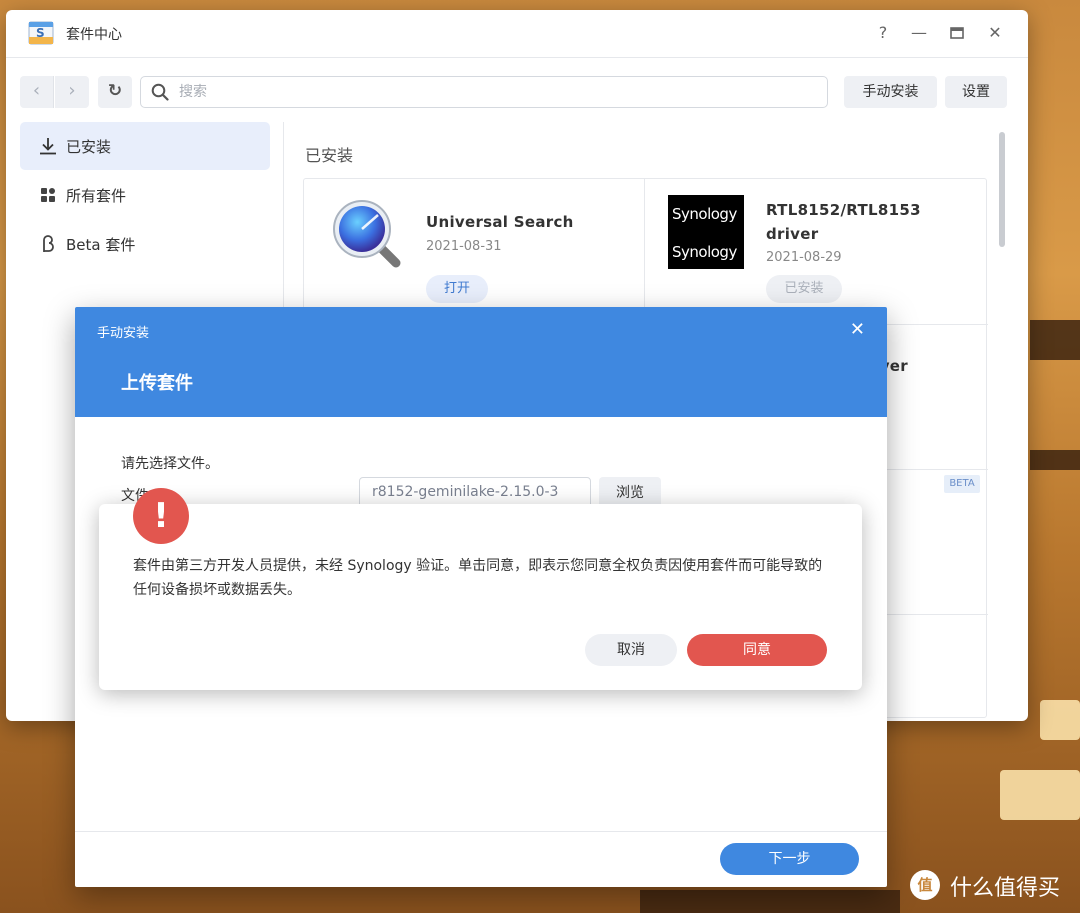 This screenshot has height=913, width=1080. What do you see at coordinates (804, 289) in the screenshot?
I see `installed-status: 已安装` at bounding box center [804, 289].